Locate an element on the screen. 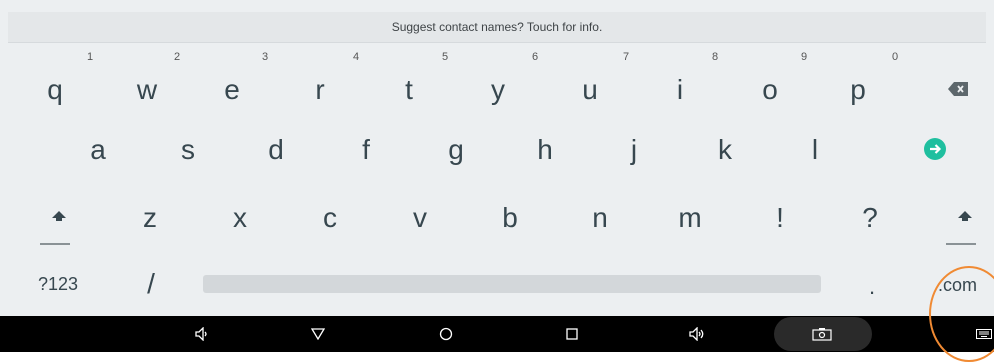  key-o: o is located at coordinates (770, 90).